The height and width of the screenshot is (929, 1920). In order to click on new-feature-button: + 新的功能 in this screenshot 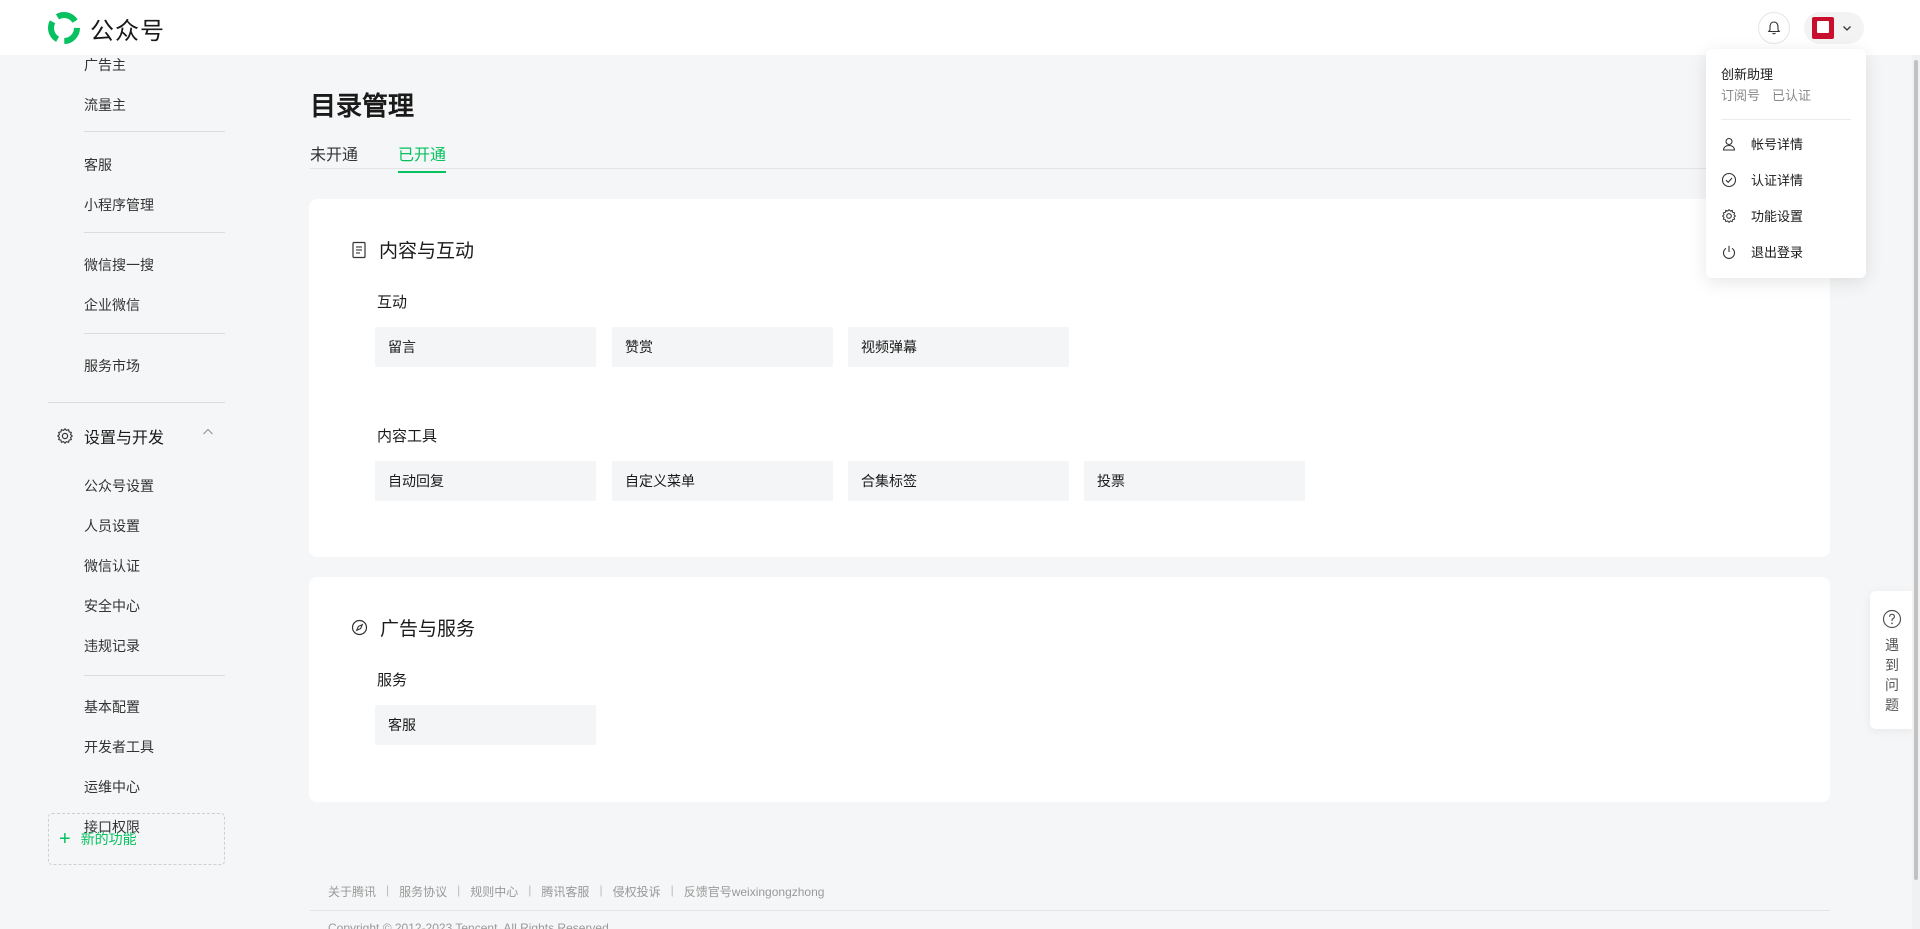, I will do `click(136, 839)`.